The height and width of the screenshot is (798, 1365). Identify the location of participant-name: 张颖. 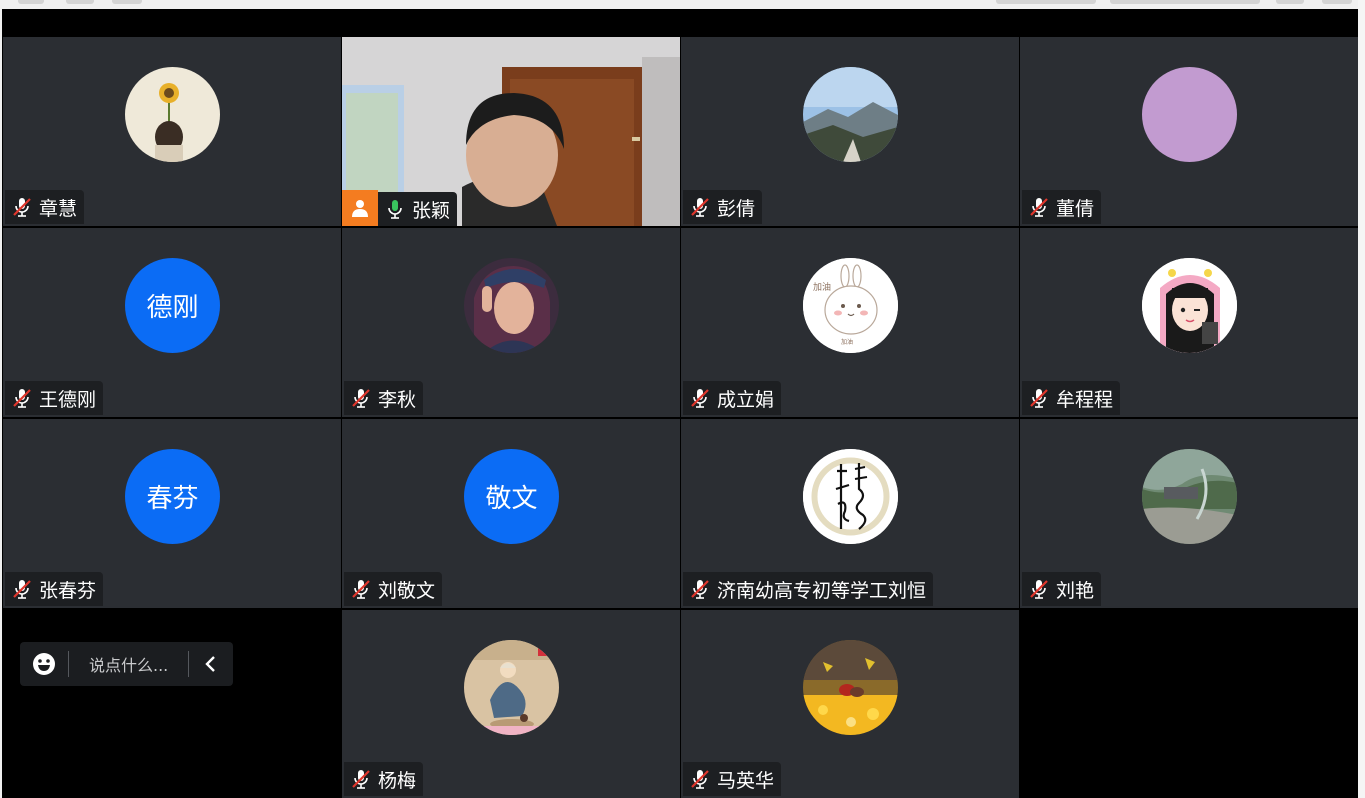
(431, 210).